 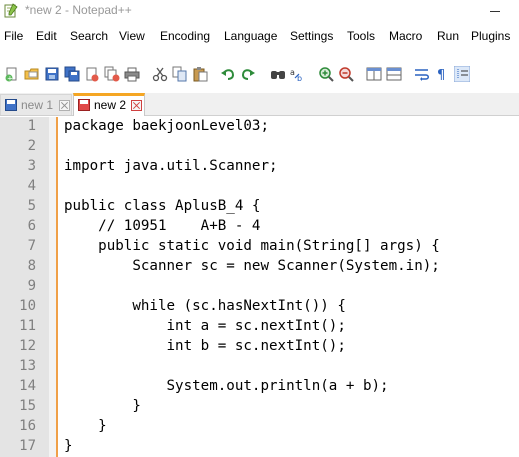 I want to click on code-text: import java.util.Scanner;, so click(x=171, y=166).